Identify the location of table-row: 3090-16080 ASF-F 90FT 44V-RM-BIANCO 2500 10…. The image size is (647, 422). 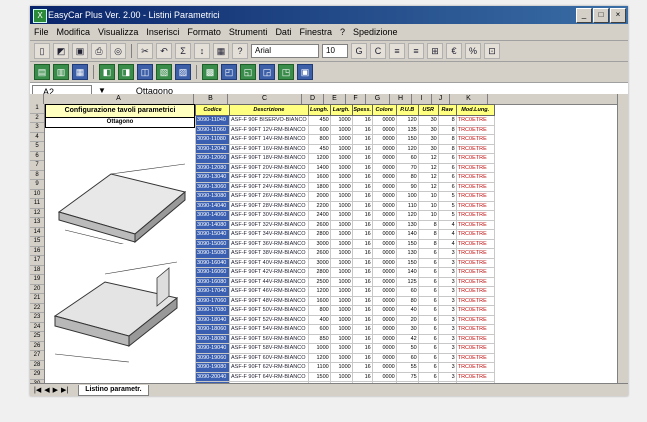
(345, 281).